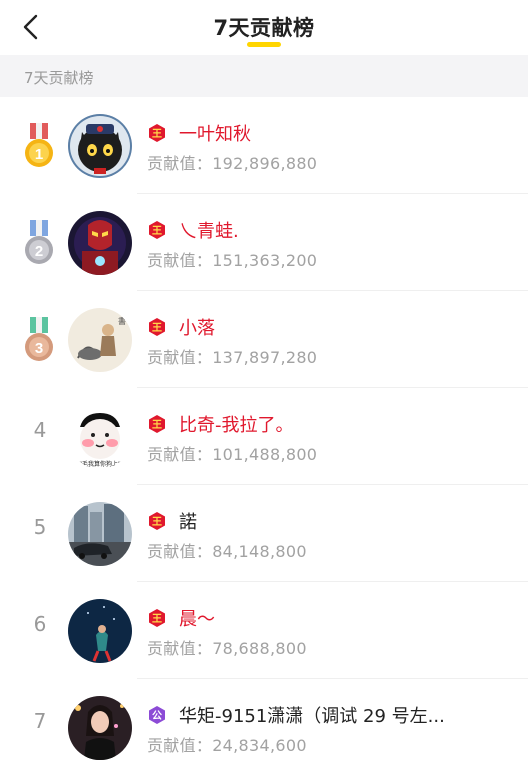 This screenshot has width=528, height=773. What do you see at coordinates (39, 348) in the screenshot?
I see `svg-text: 3` at bounding box center [39, 348].